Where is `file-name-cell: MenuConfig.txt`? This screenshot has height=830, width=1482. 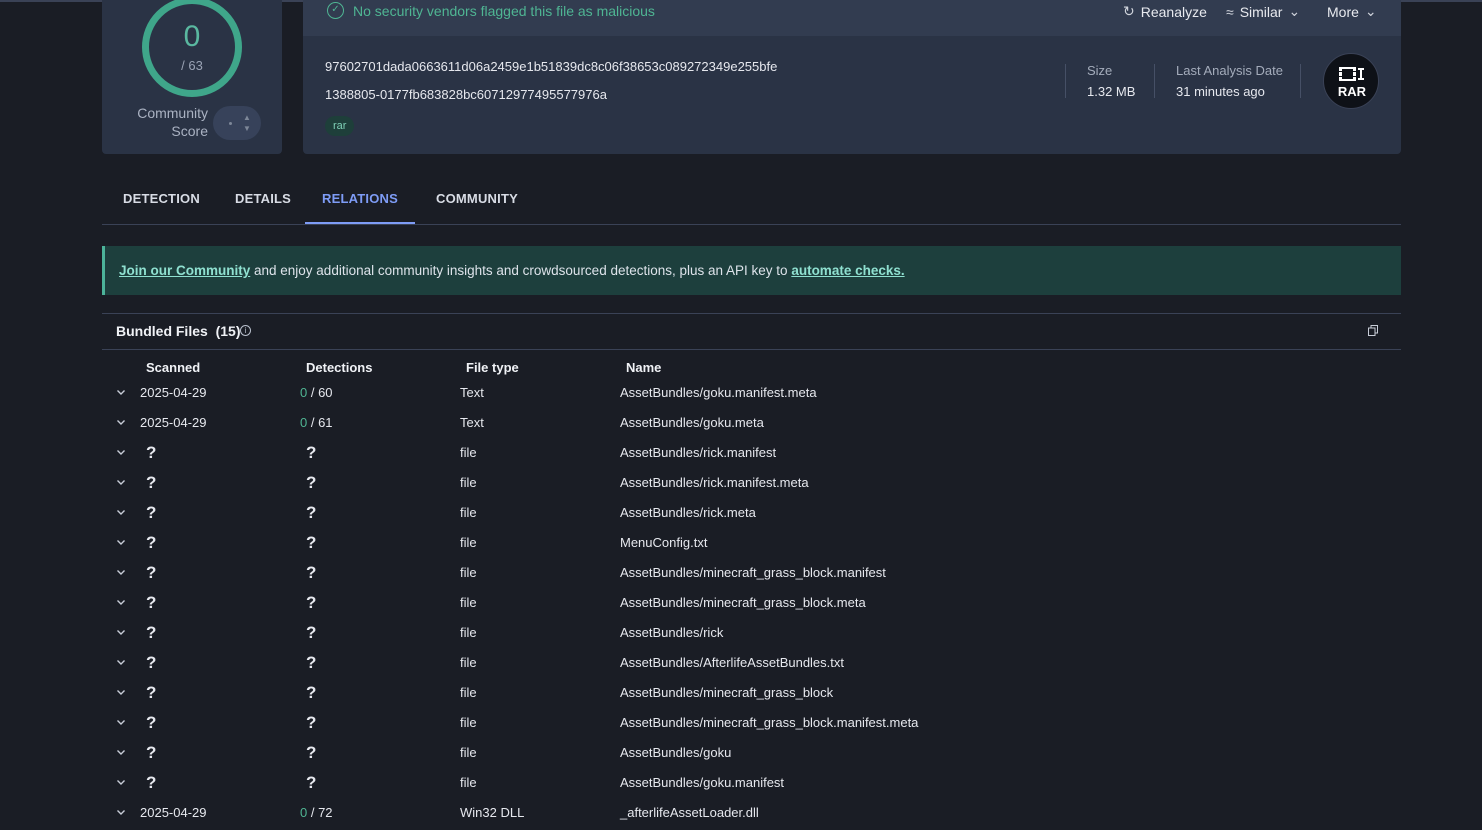 file-name-cell: MenuConfig.txt is located at coordinates (663, 542).